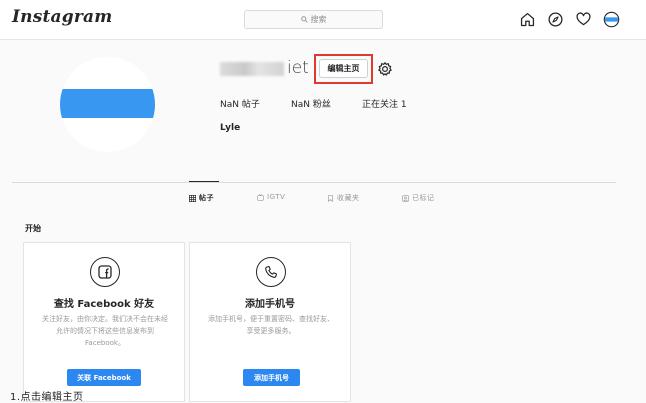  I want to click on tab-saved-label: 收藏夹, so click(348, 198).